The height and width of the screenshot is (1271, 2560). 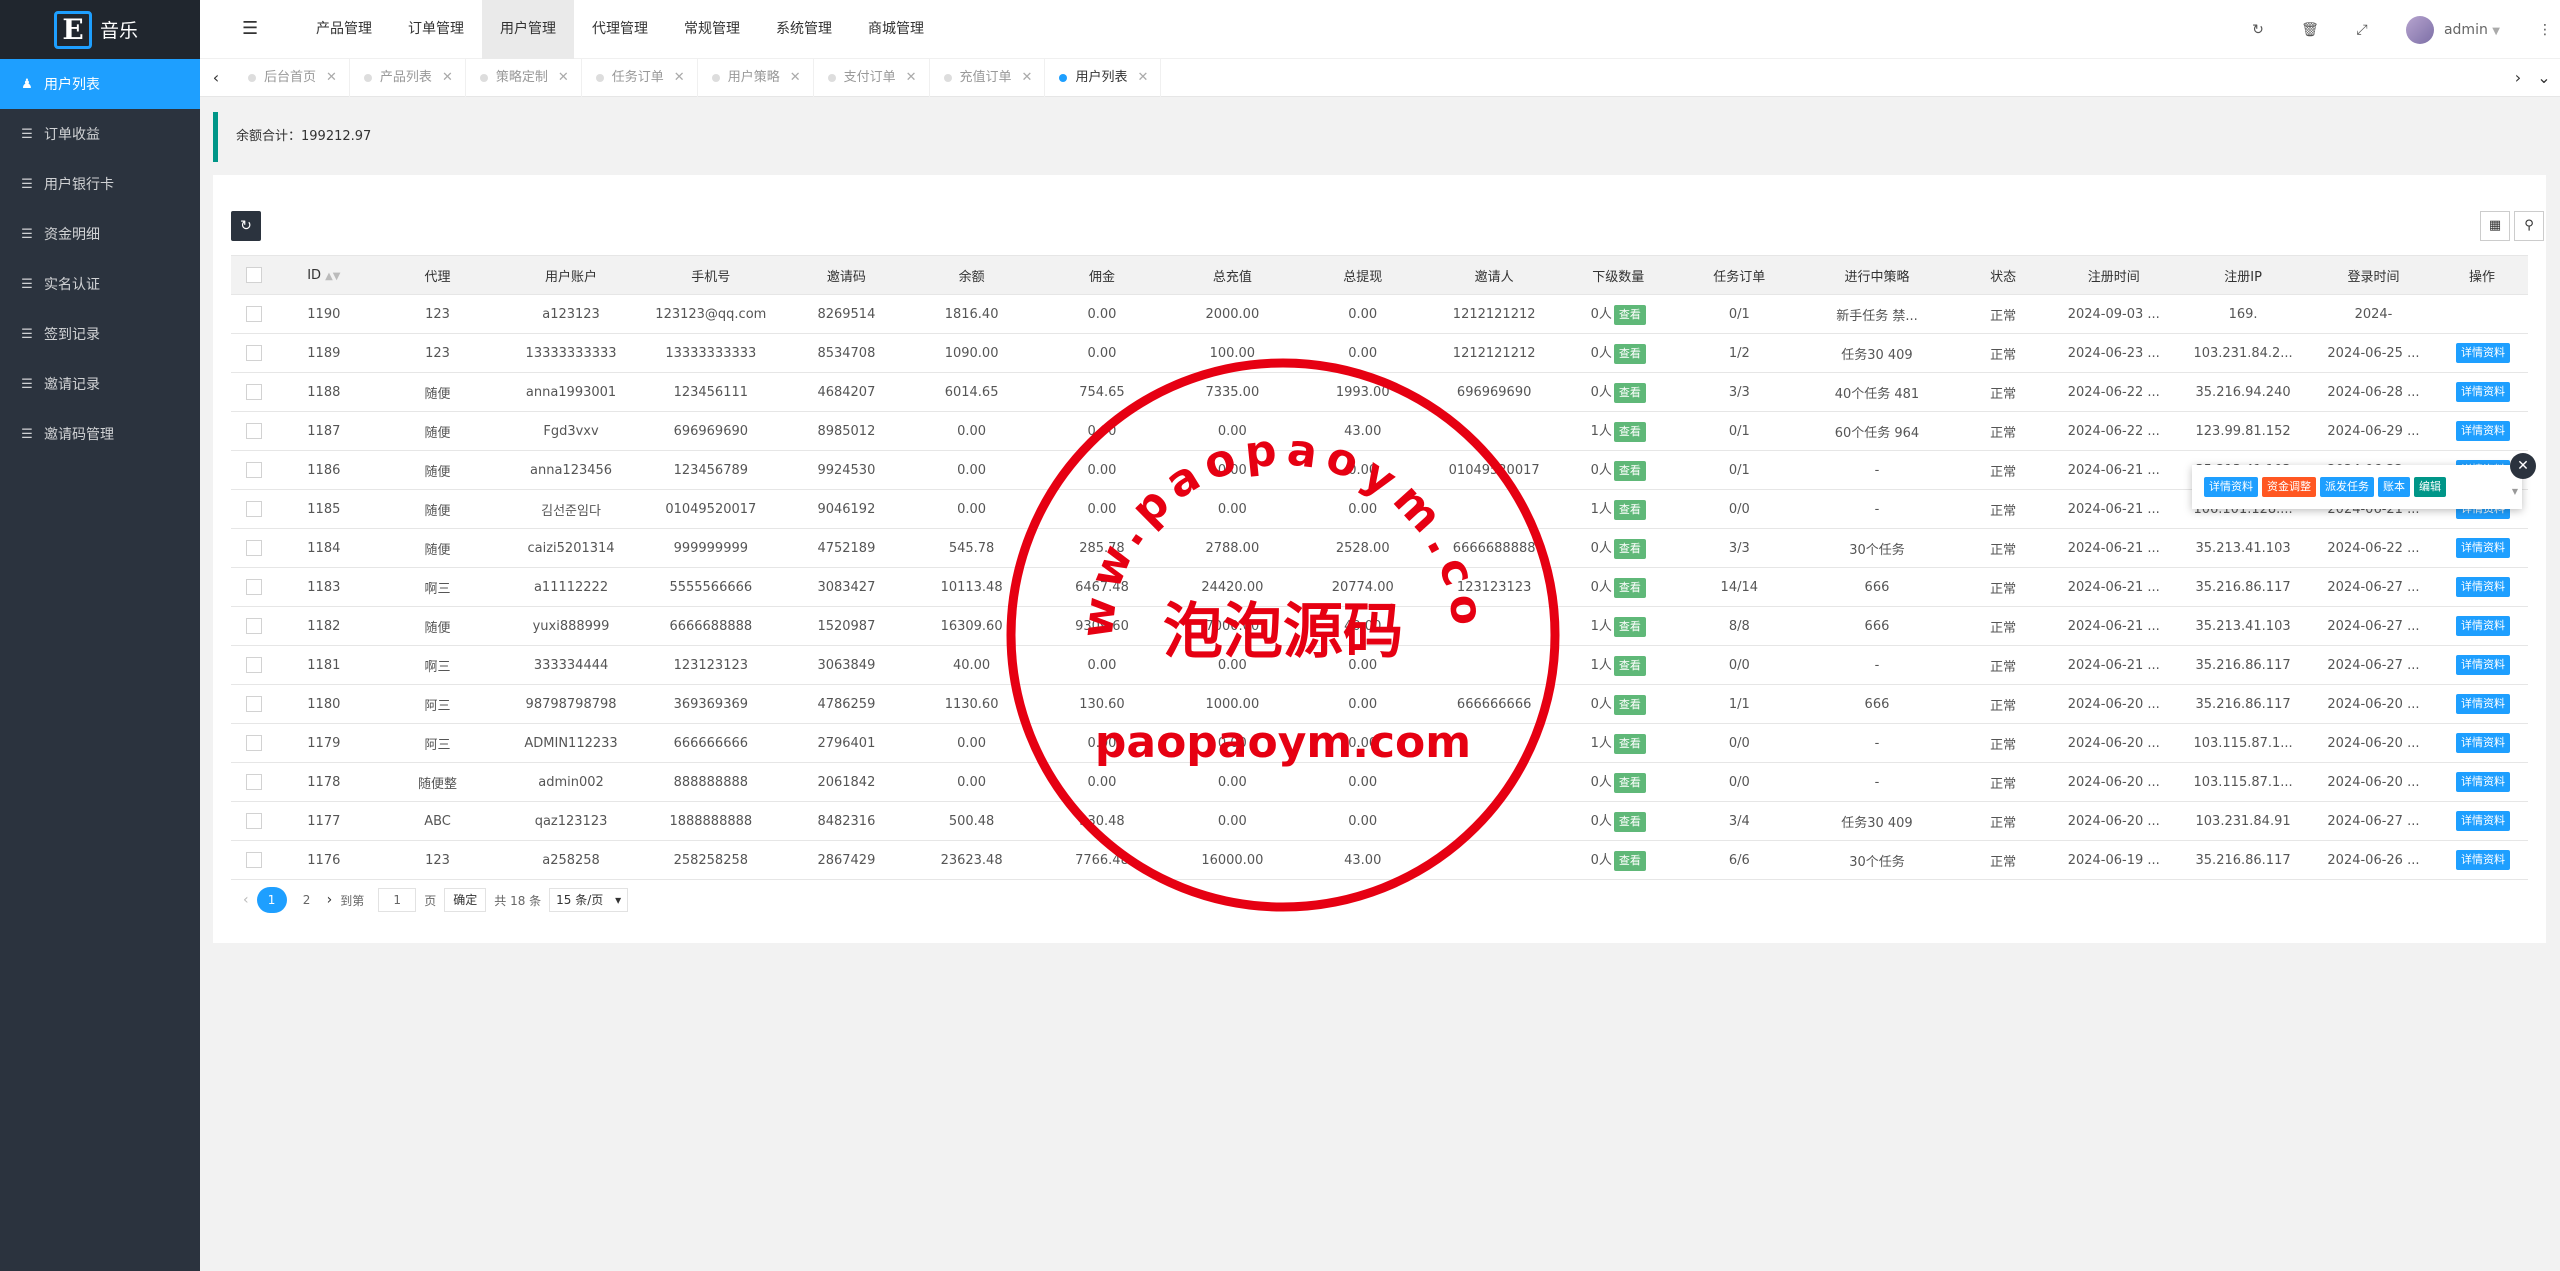 What do you see at coordinates (100, 184) in the screenshot?
I see `sidebar-item-2: ☰ 用户银行卡` at bounding box center [100, 184].